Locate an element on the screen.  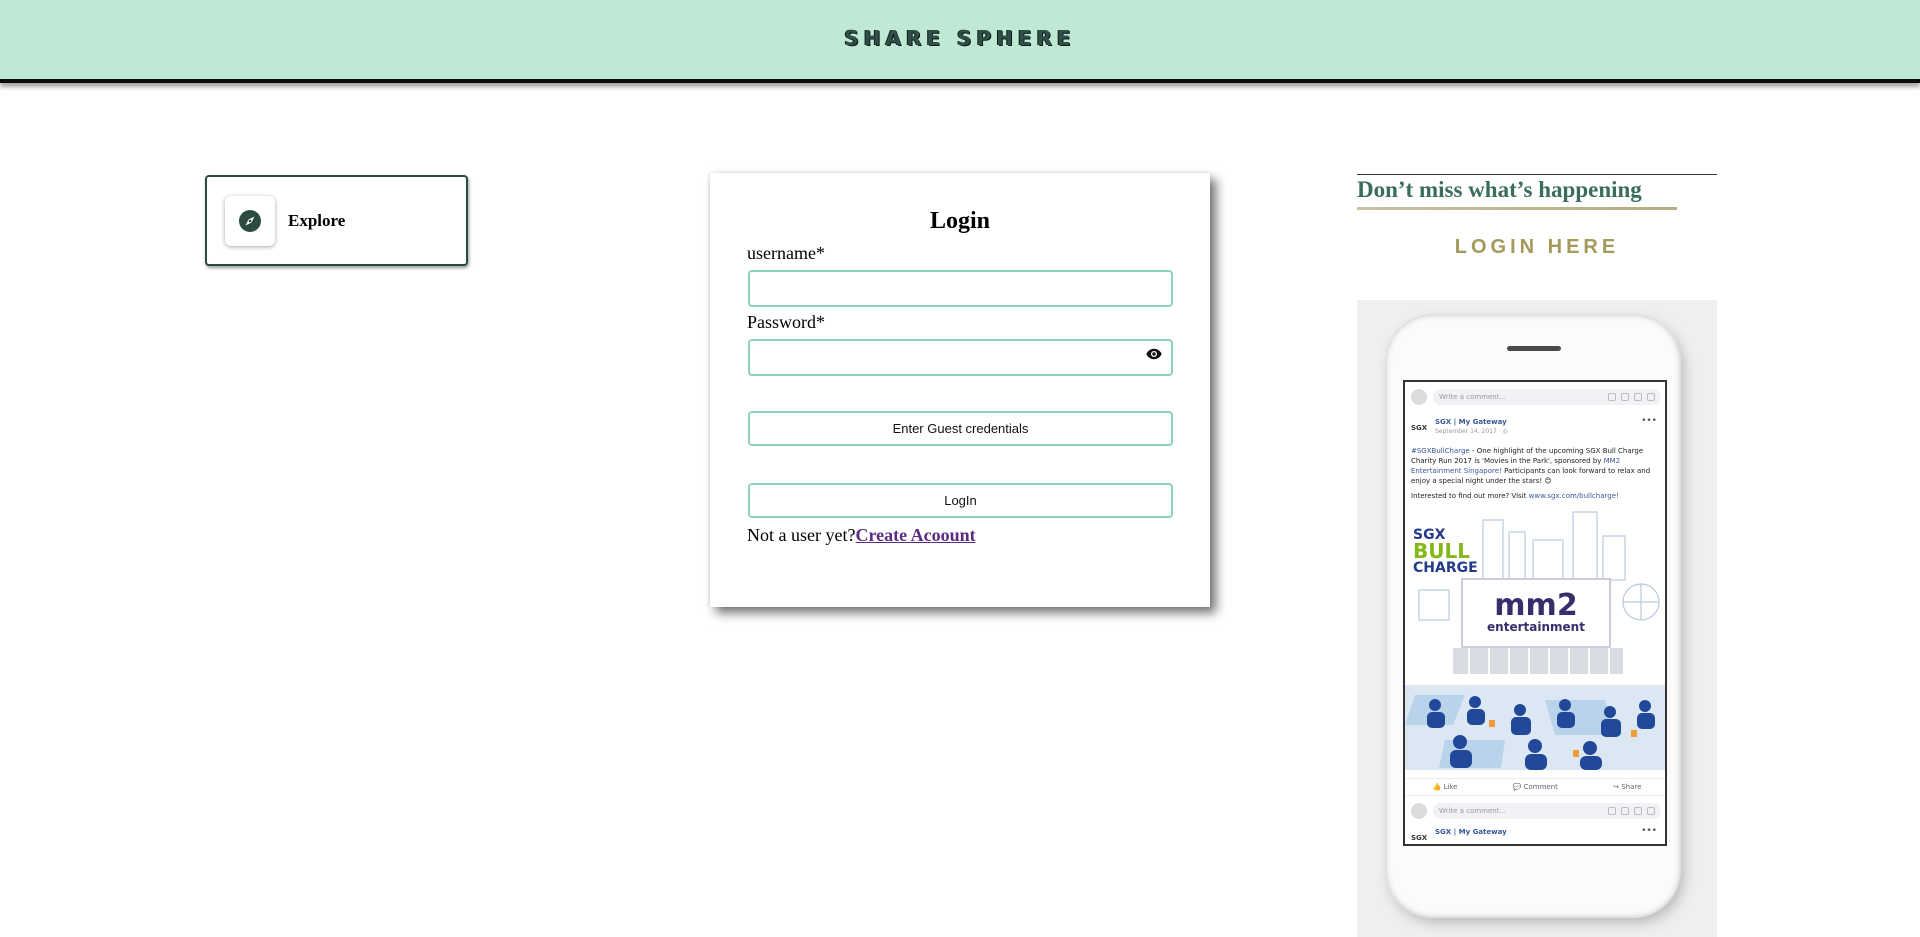
phone-speaker is located at coordinates (1534, 348).